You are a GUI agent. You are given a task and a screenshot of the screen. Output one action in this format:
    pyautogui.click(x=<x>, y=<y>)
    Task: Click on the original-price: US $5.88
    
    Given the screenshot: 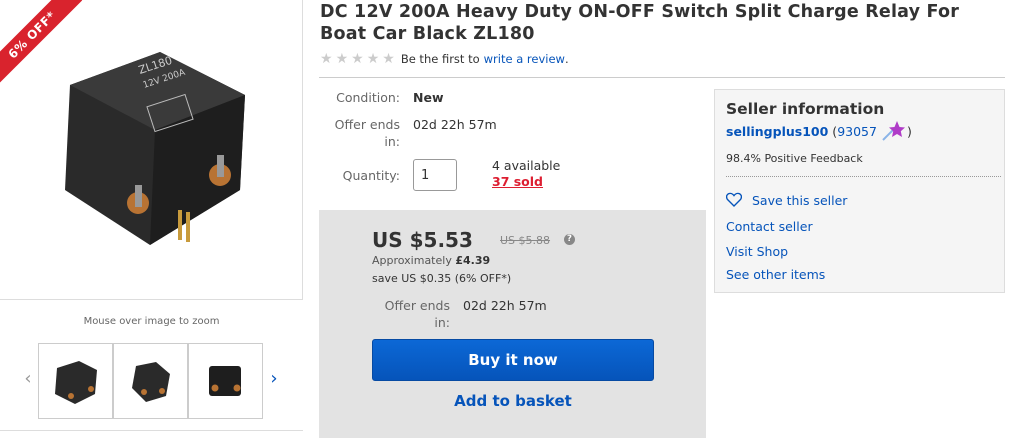 What is the action you would take?
    pyautogui.click(x=525, y=240)
    